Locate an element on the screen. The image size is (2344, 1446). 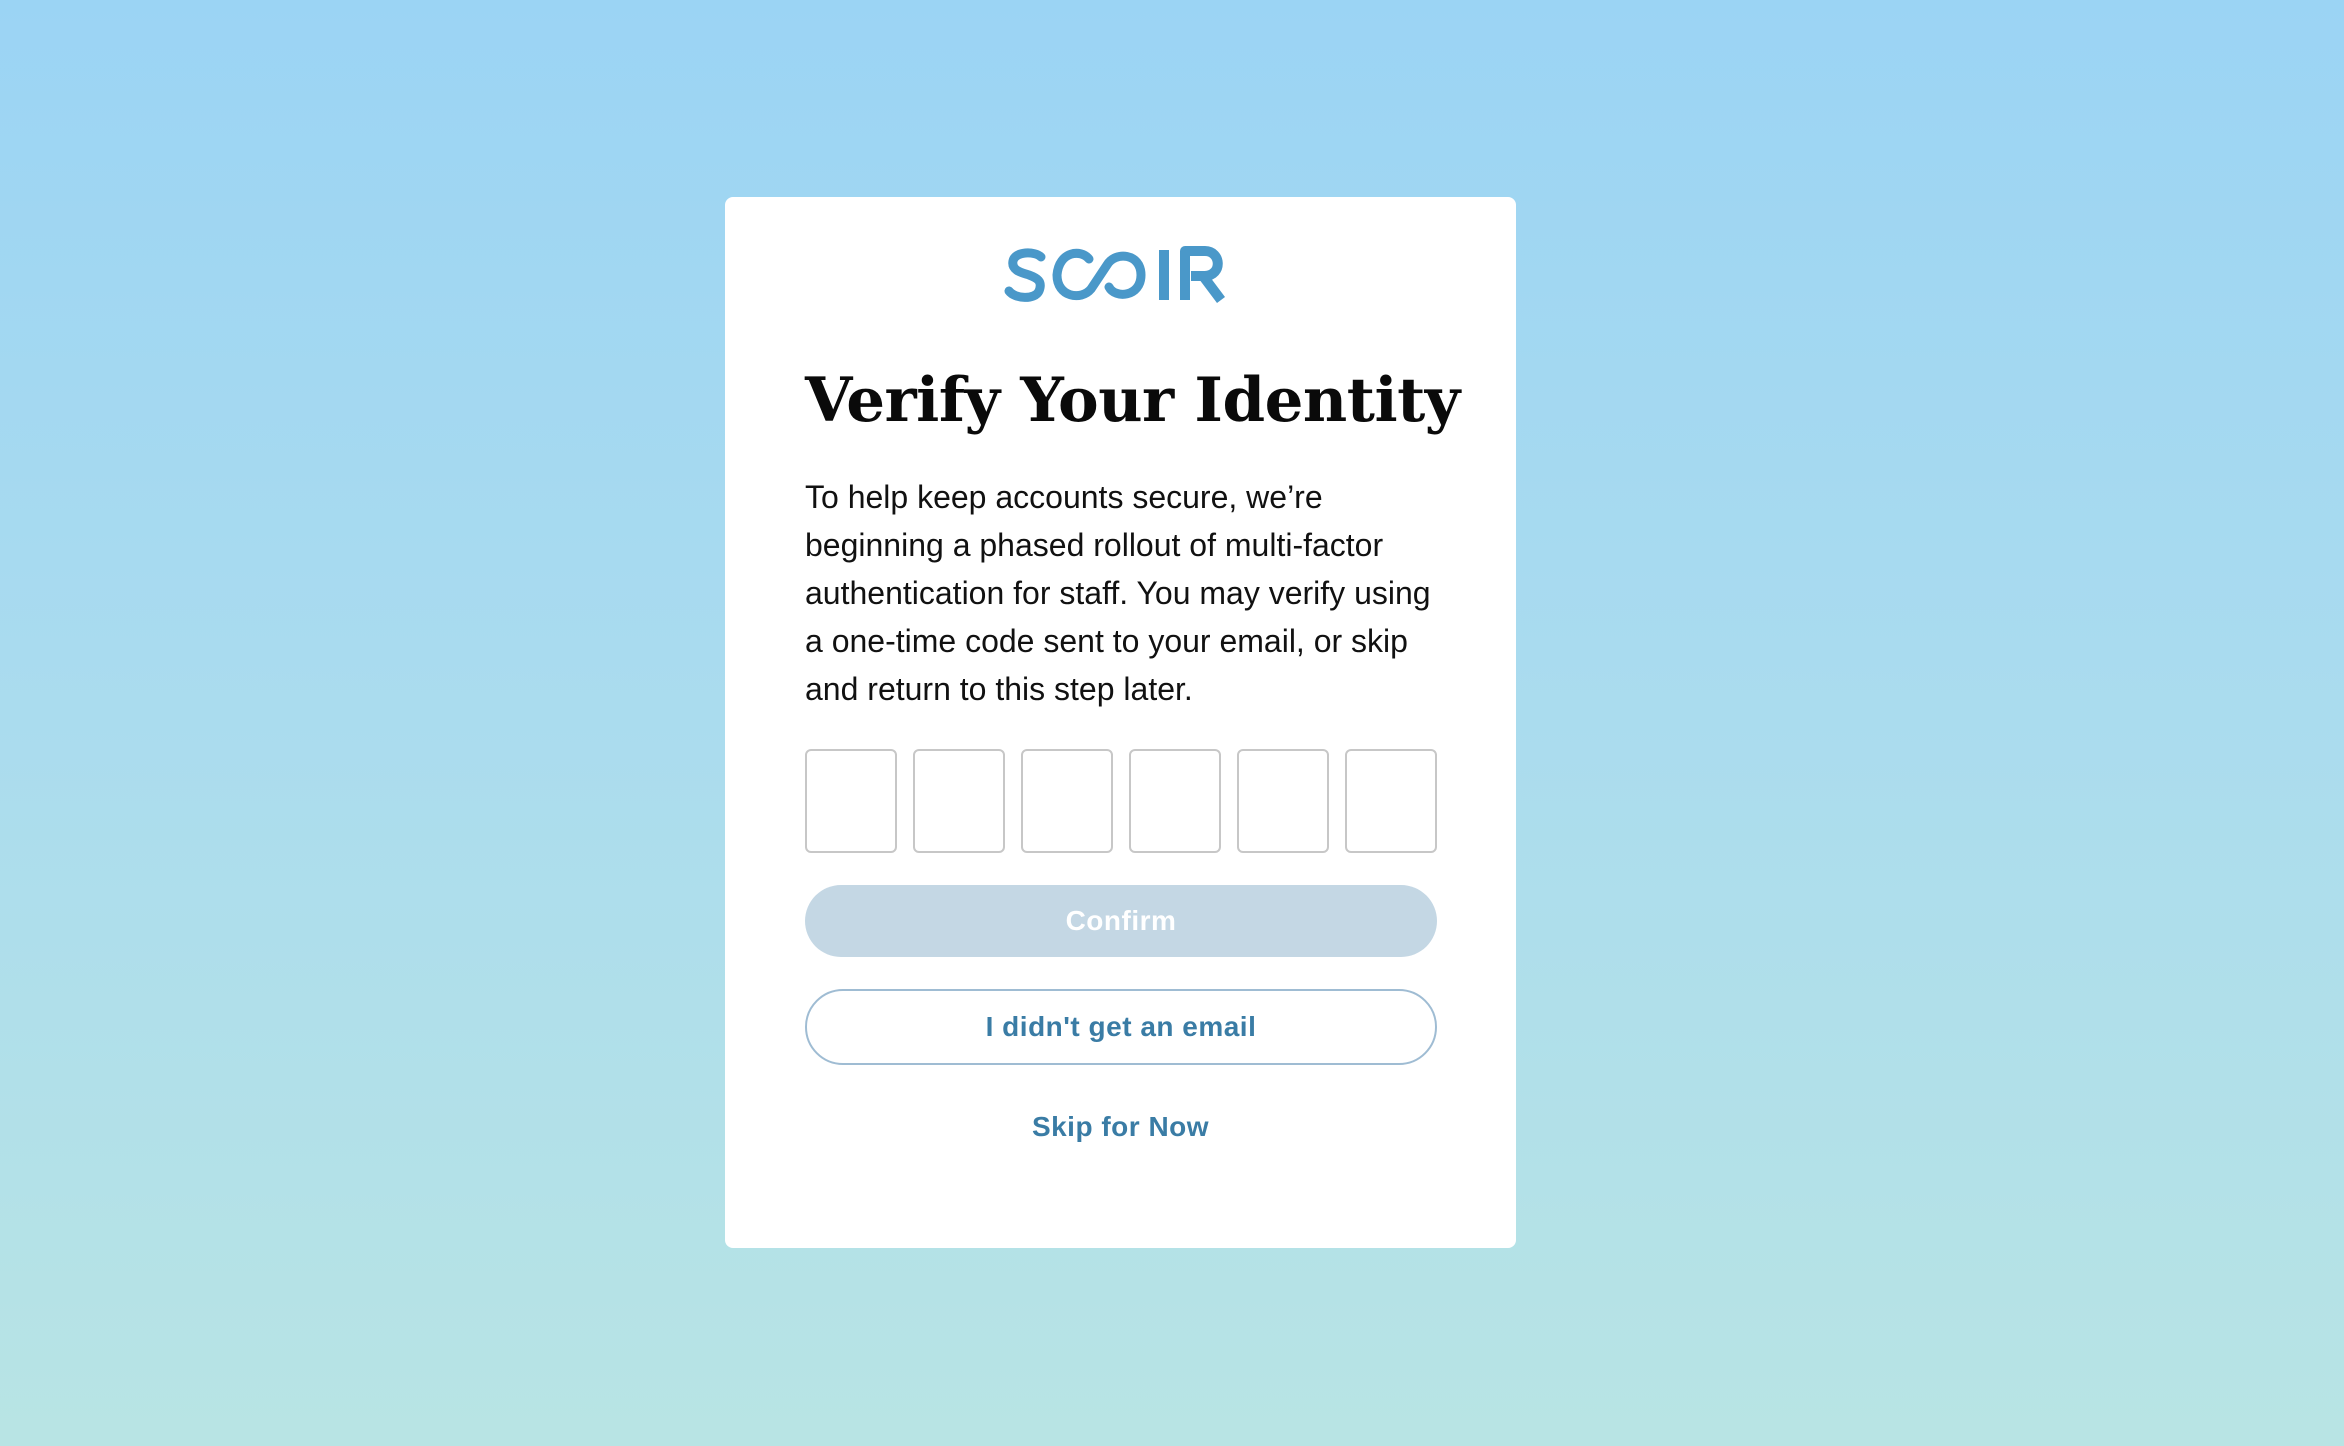
page-title: Verify Your Identity is located at coordinates (1132, 400).